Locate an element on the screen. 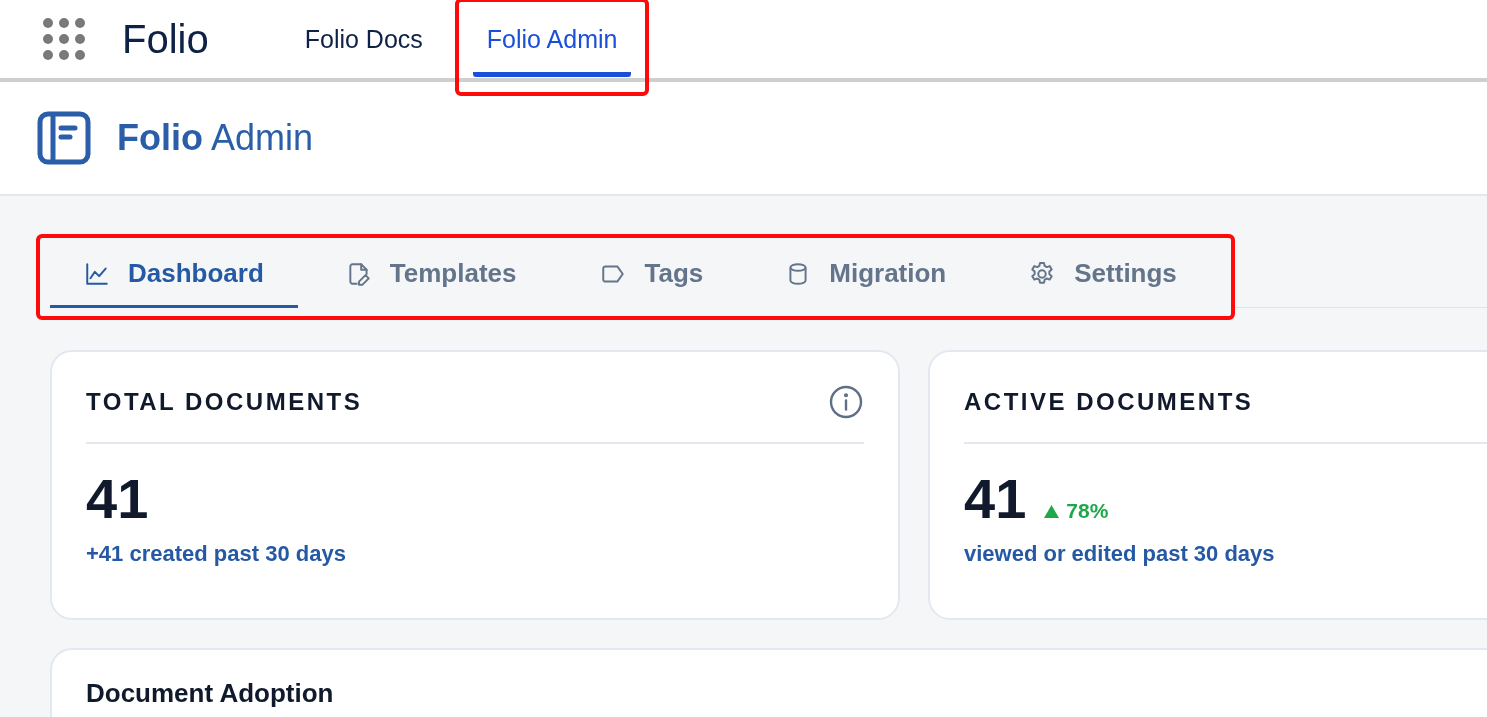 The height and width of the screenshot is (717, 1487). stat-caption: viewed or edited past 30 days is located at coordinates (1120, 554).